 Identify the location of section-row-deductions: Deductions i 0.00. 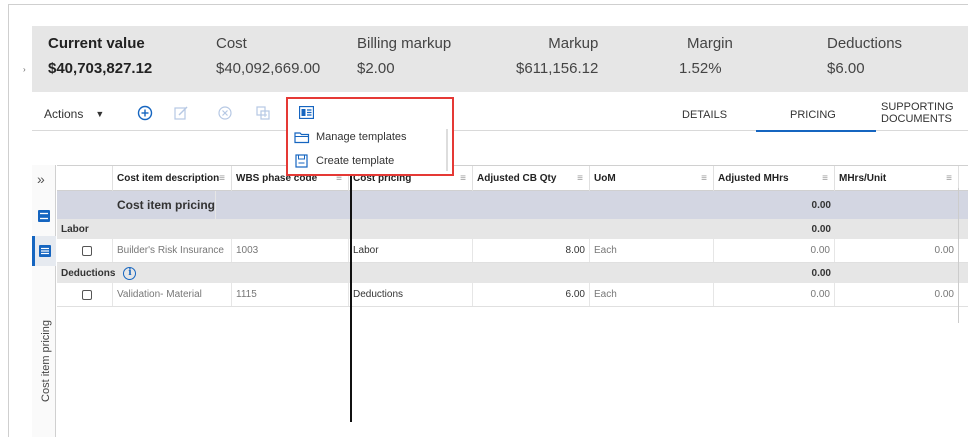
(512, 273).